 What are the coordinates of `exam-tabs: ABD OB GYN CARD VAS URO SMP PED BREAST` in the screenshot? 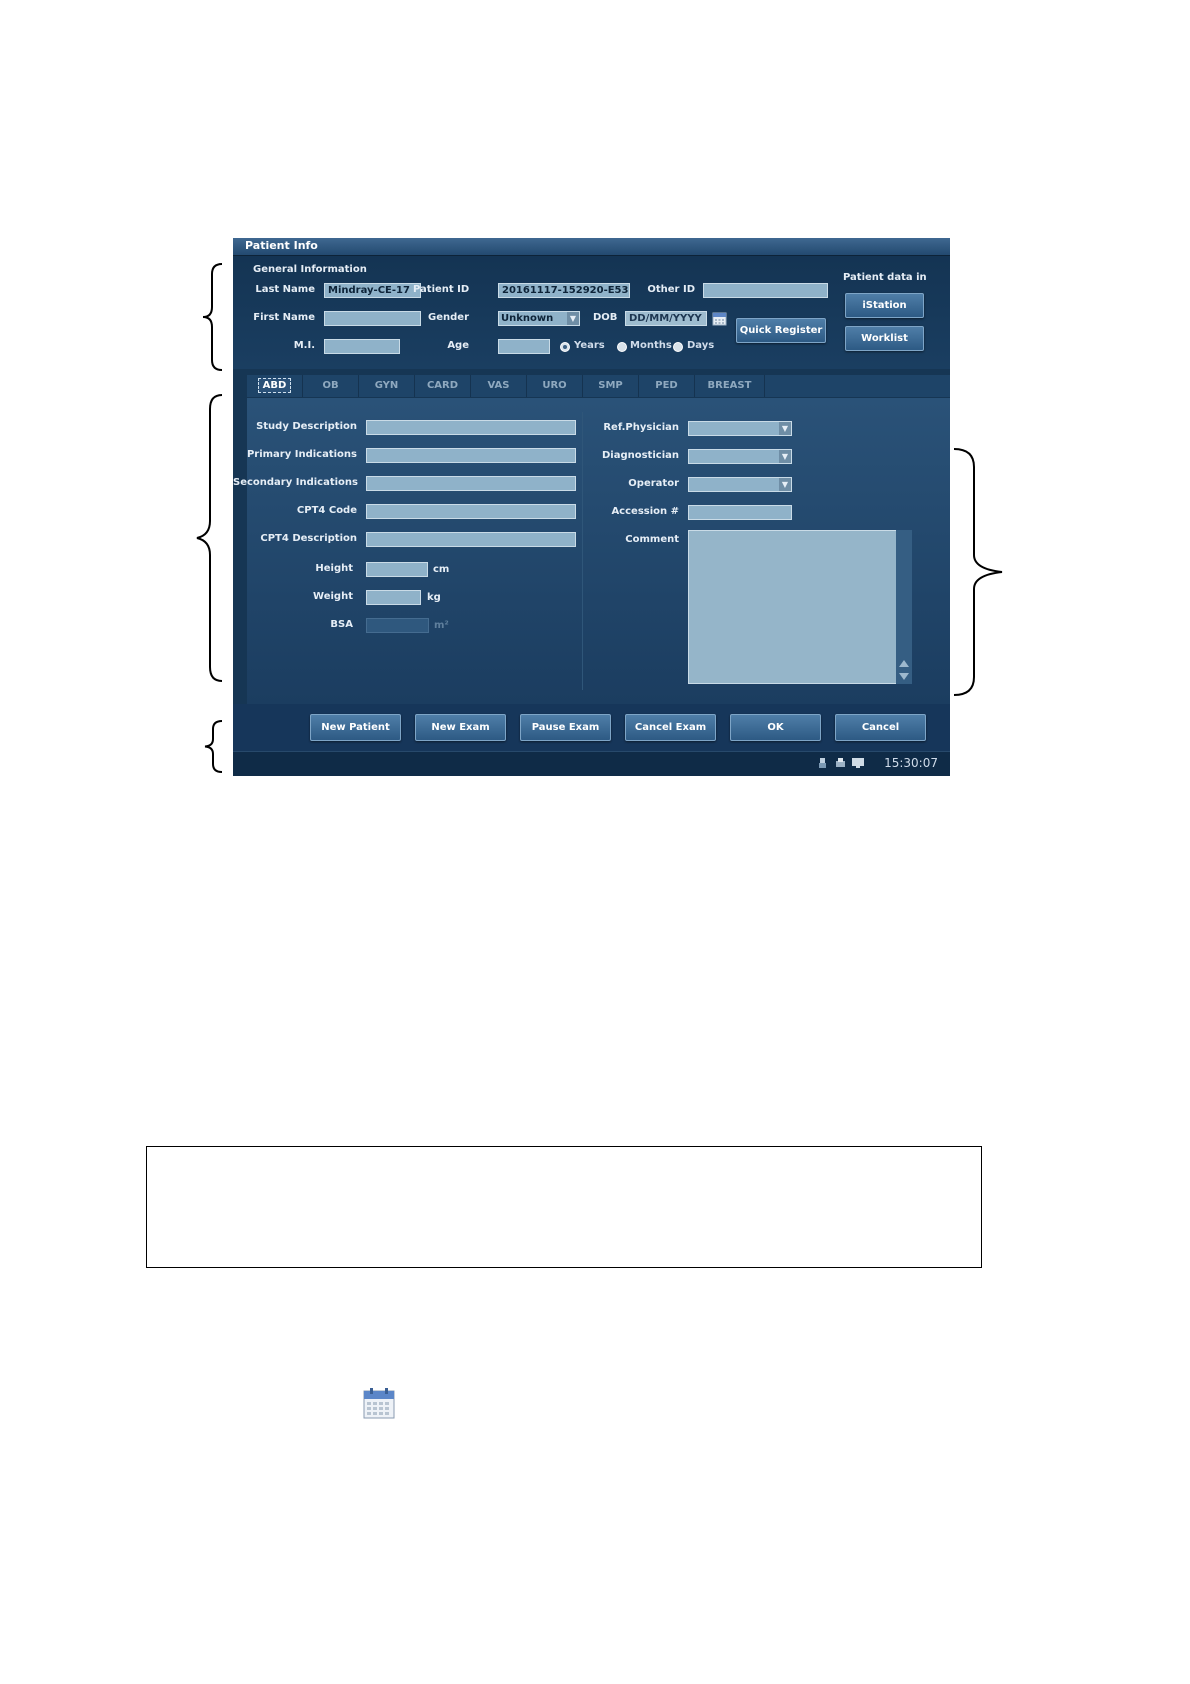 It's located at (598, 386).